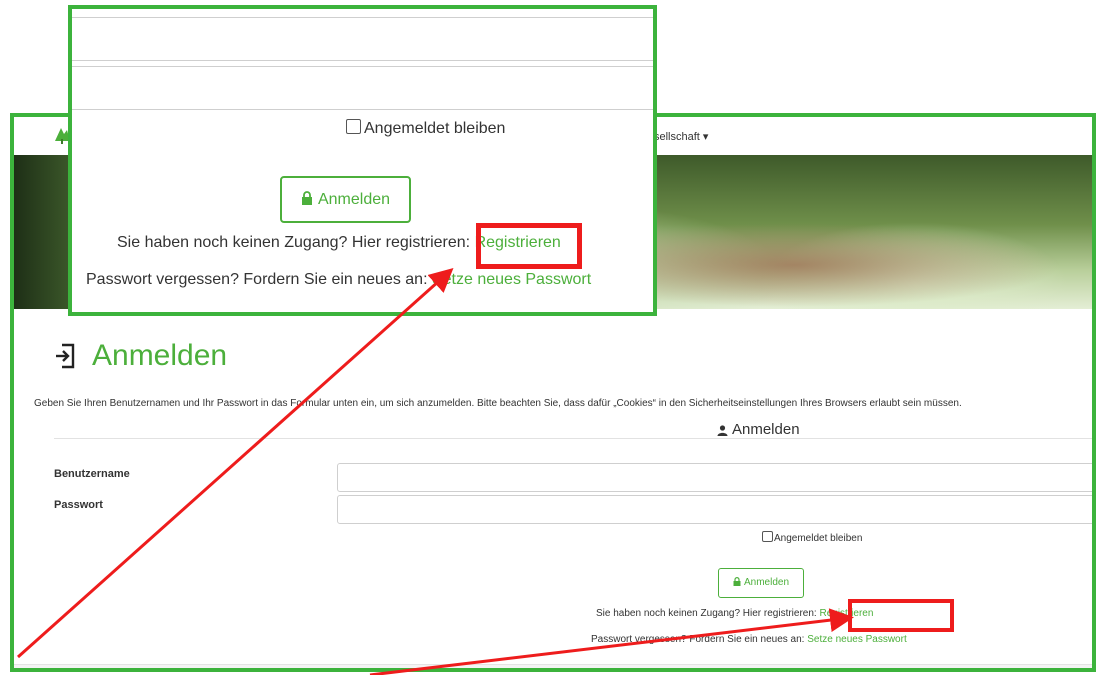 Image resolution: width=1103 pixels, height=675 pixels. I want to click on zoom-login-button: Anmelden, so click(345, 199).